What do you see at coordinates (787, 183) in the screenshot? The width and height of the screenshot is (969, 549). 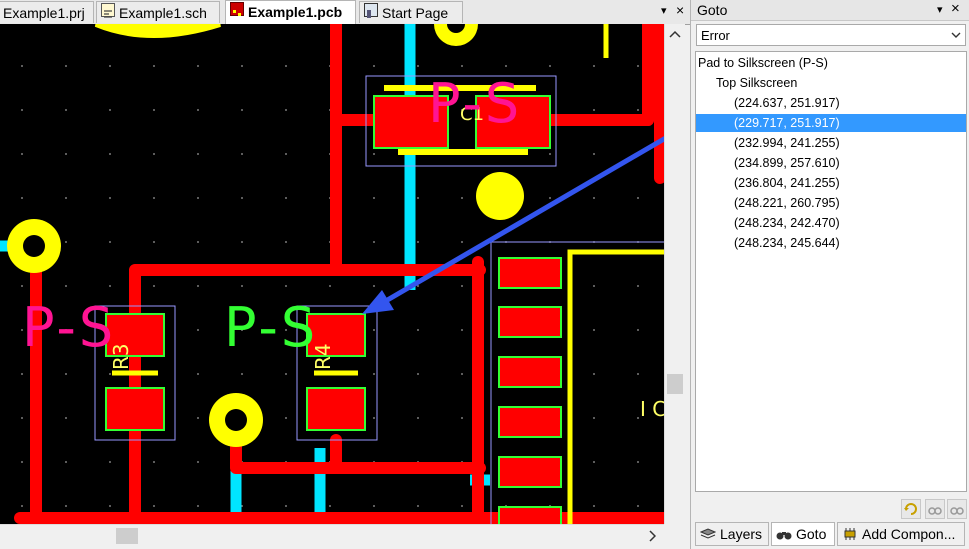 I see `tree-location-item: (236.804, 241.255)` at bounding box center [787, 183].